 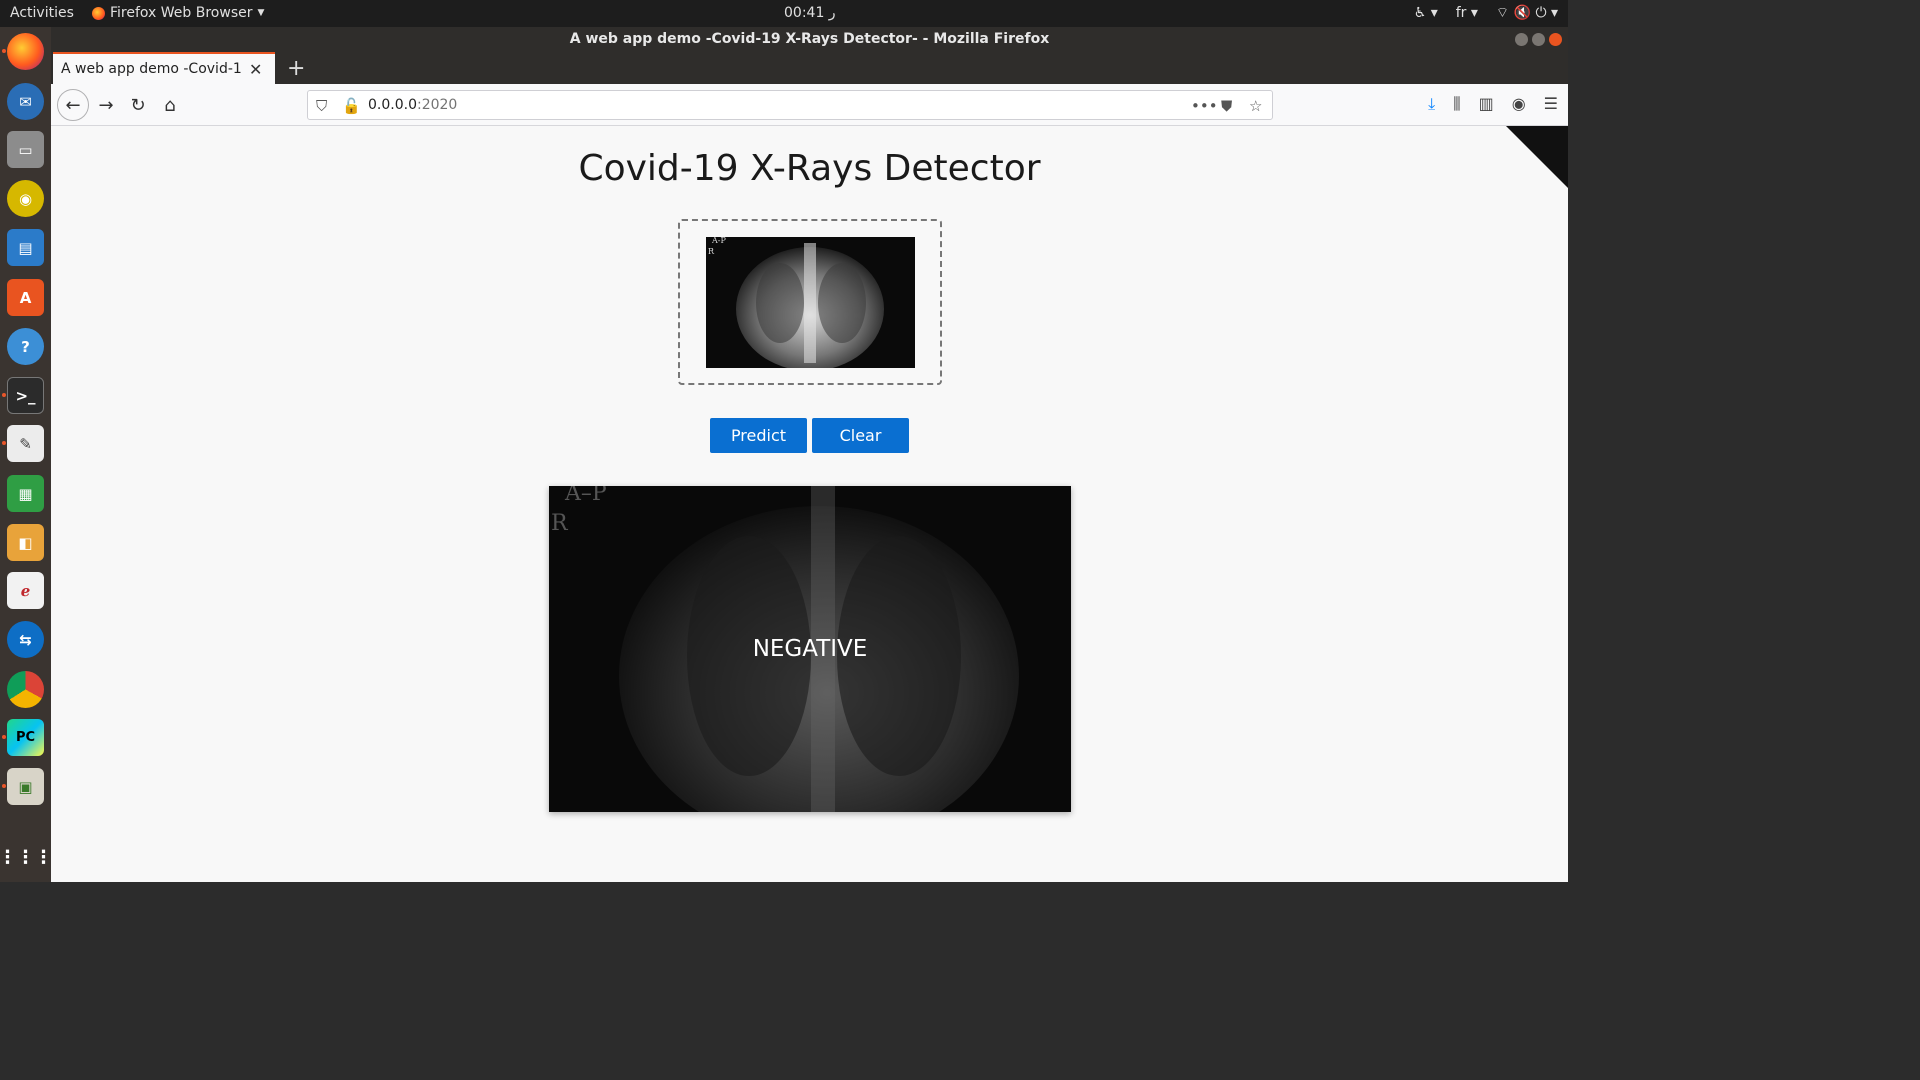 What do you see at coordinates (1461, 13) in the screenshot?
I see `language-label: fr` at bounding box center [1461, 13].